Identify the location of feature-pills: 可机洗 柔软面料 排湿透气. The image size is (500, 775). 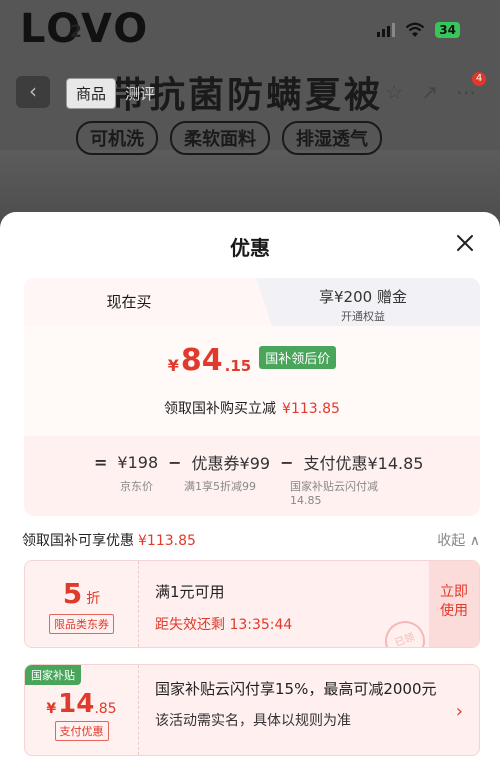
(229, 138).